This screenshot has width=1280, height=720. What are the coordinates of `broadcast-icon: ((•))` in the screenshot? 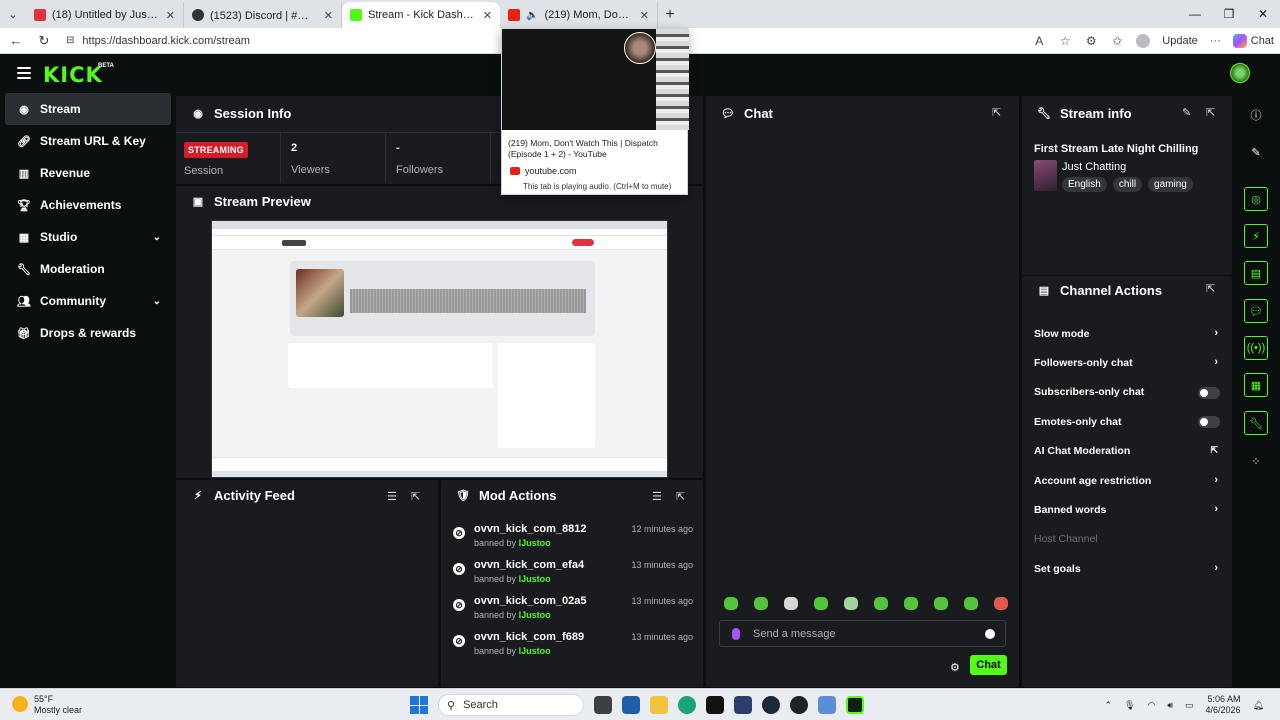 It's located at (1256, 348).